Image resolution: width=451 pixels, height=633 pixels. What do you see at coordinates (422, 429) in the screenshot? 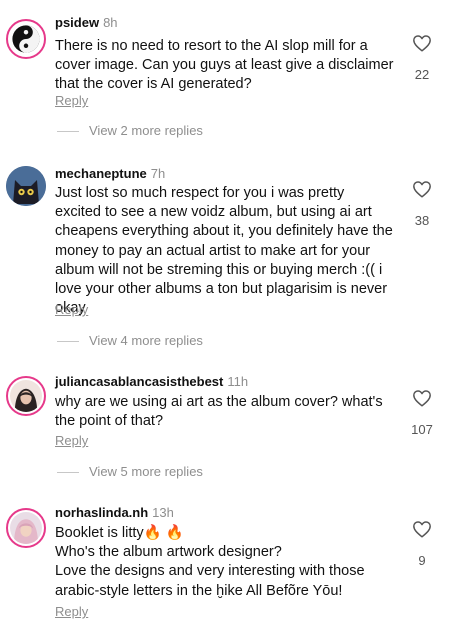
I see `like-count: 107` at bounding box center [422, 429].